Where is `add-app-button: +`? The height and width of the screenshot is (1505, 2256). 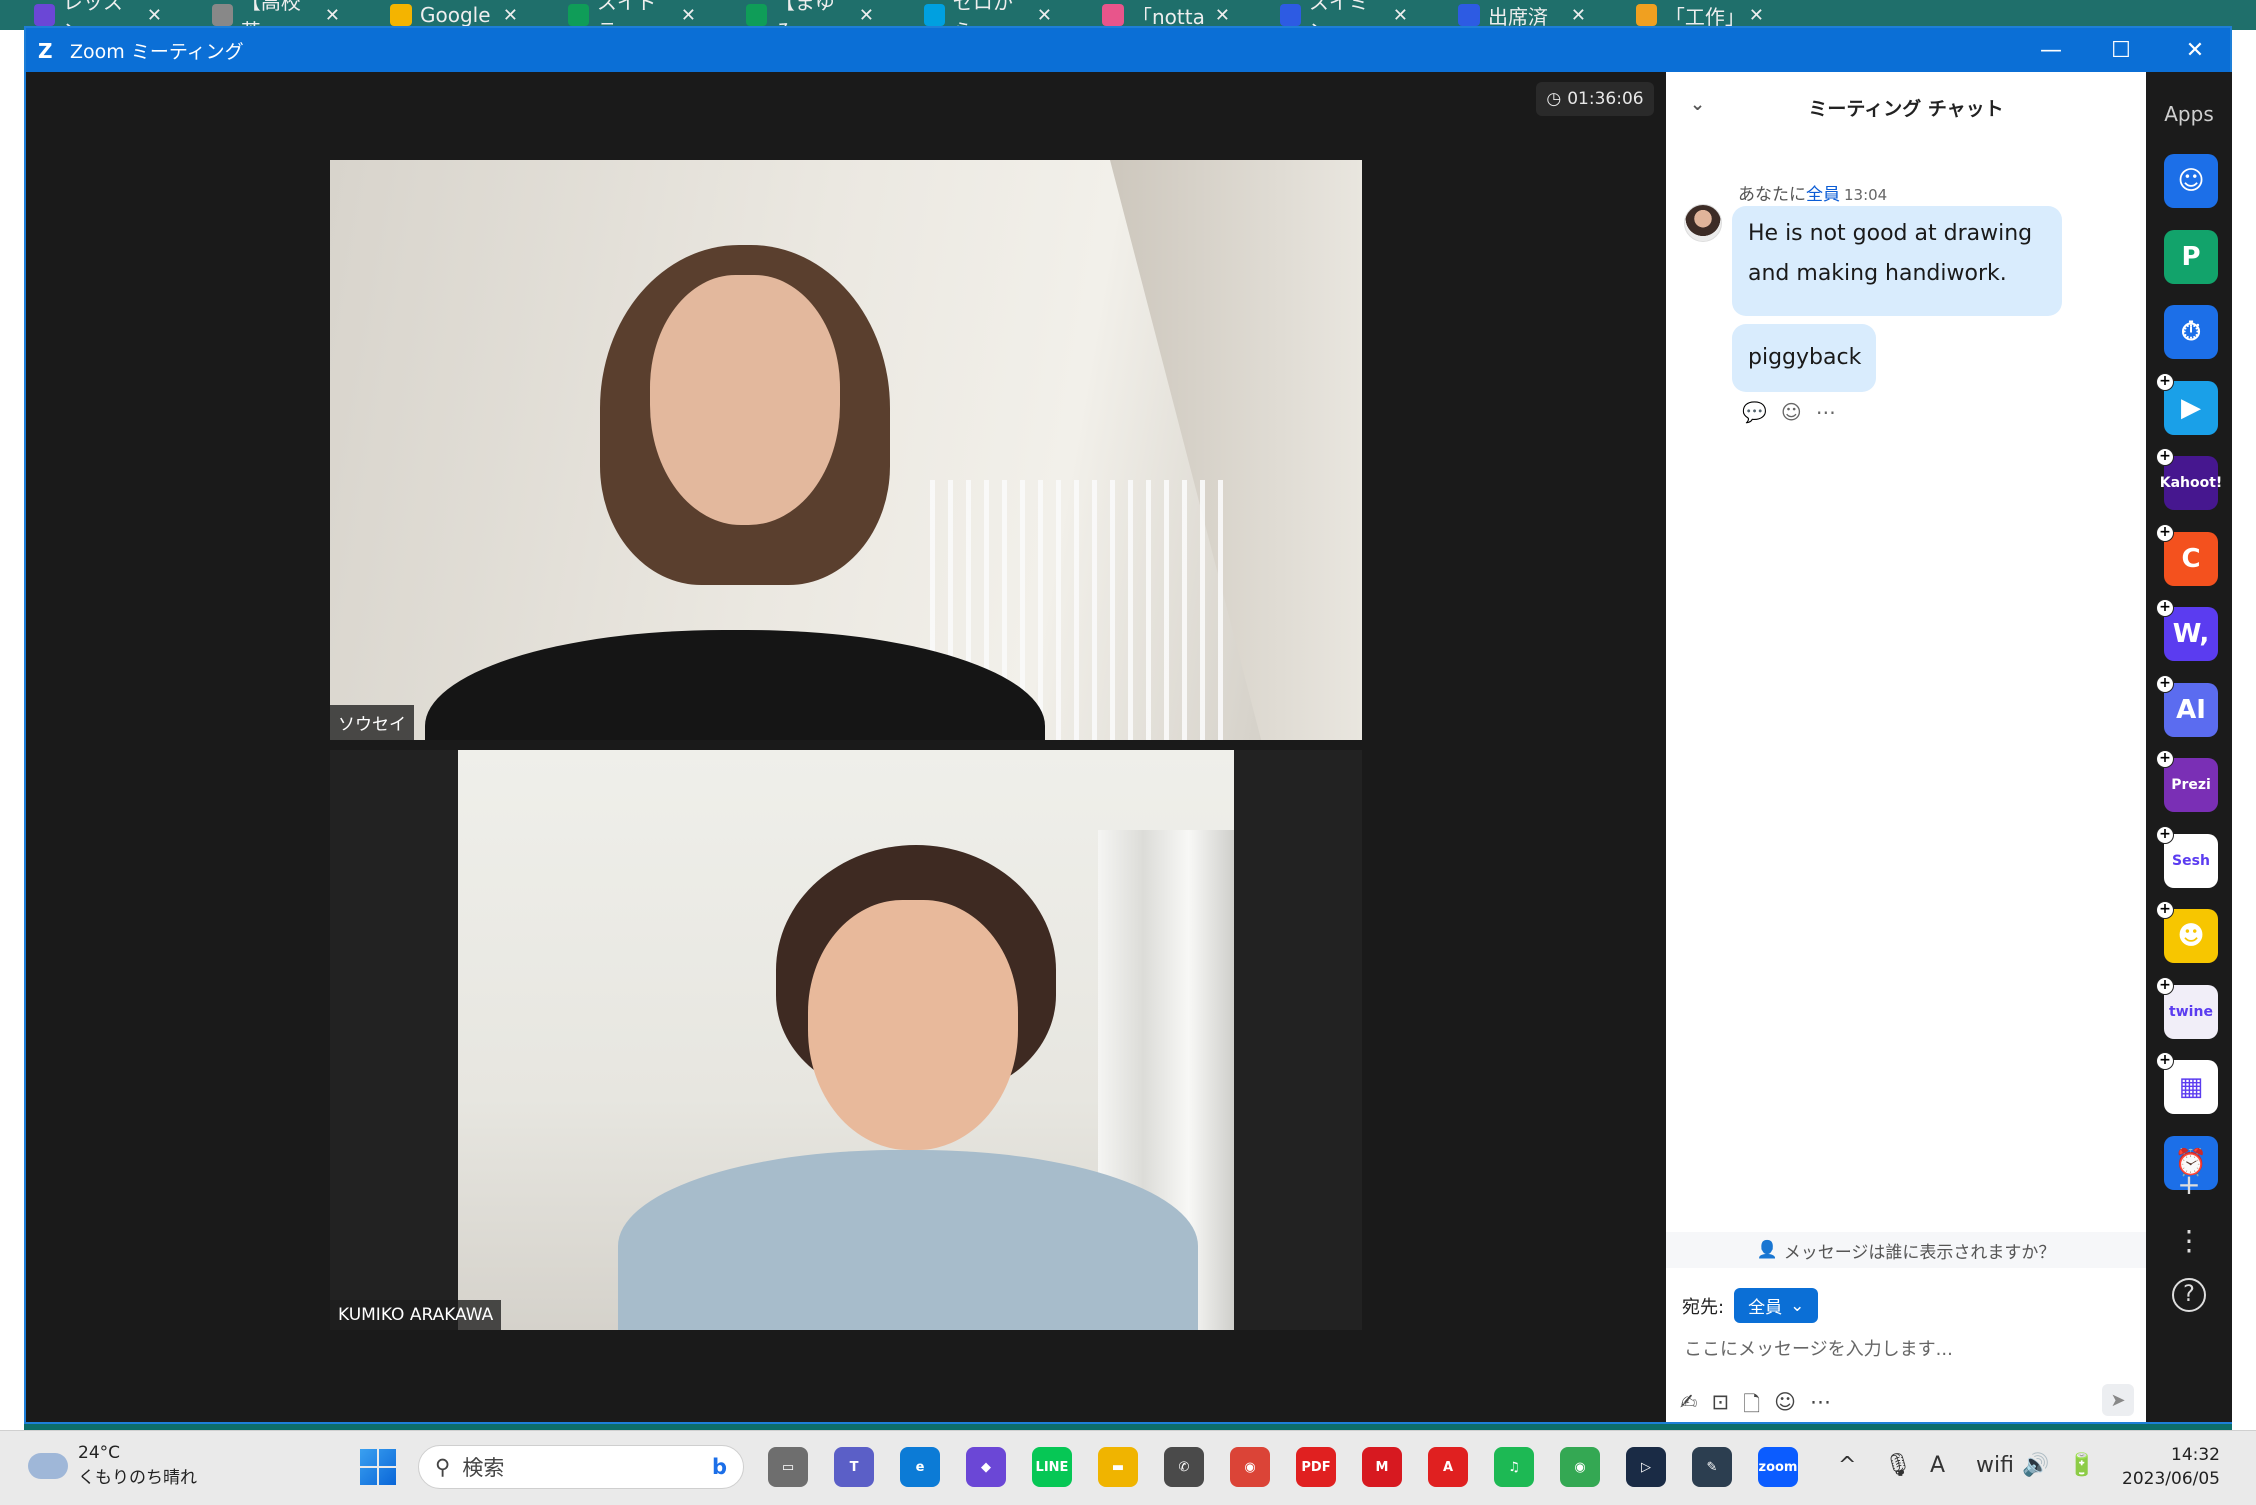 add-app-button: + is located at coordinates (2189, 1184).